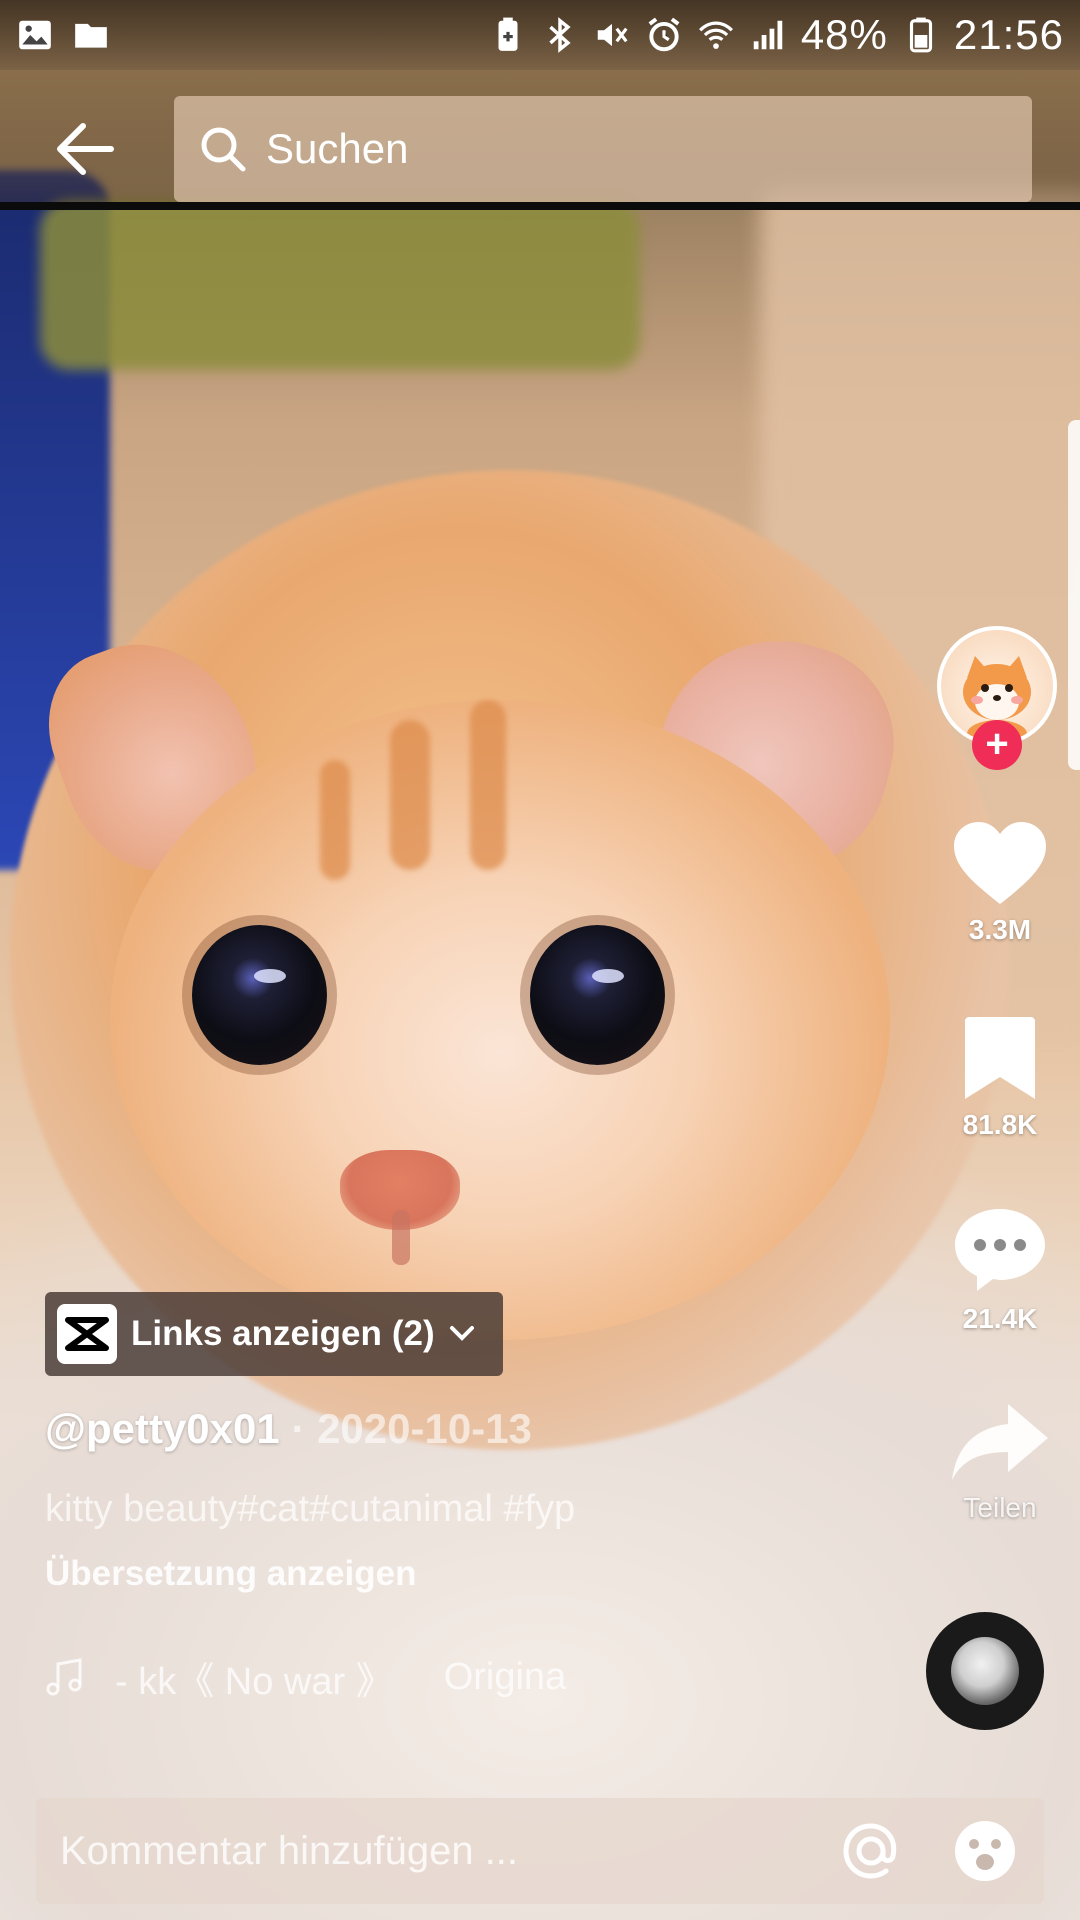  I want to click on username: @petty0x01, so click(162, 1428).